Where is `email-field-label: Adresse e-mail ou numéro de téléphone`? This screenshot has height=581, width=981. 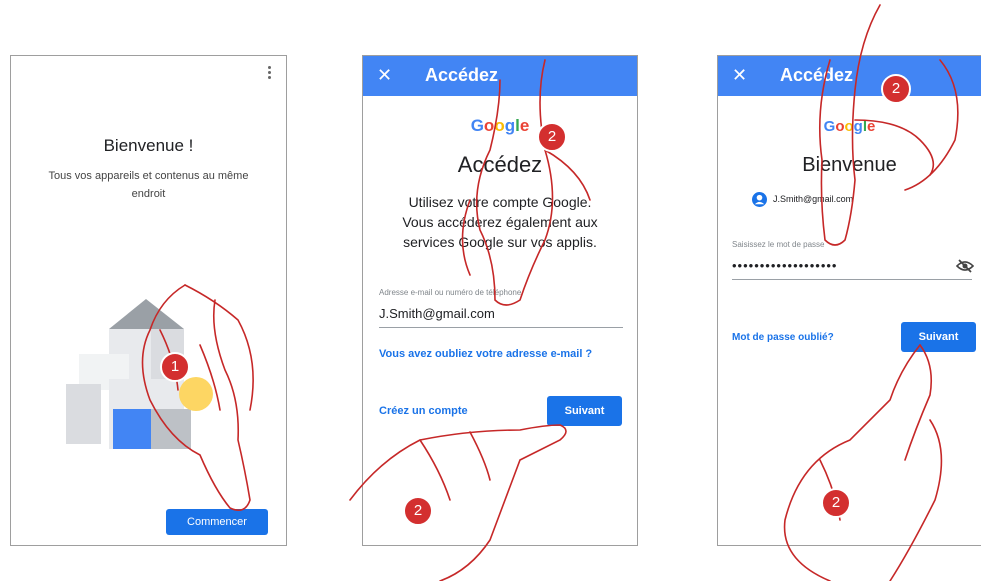 email-field-label: Adresse e-mail ou numéro de téléphone is located at coordinates (450, 292).